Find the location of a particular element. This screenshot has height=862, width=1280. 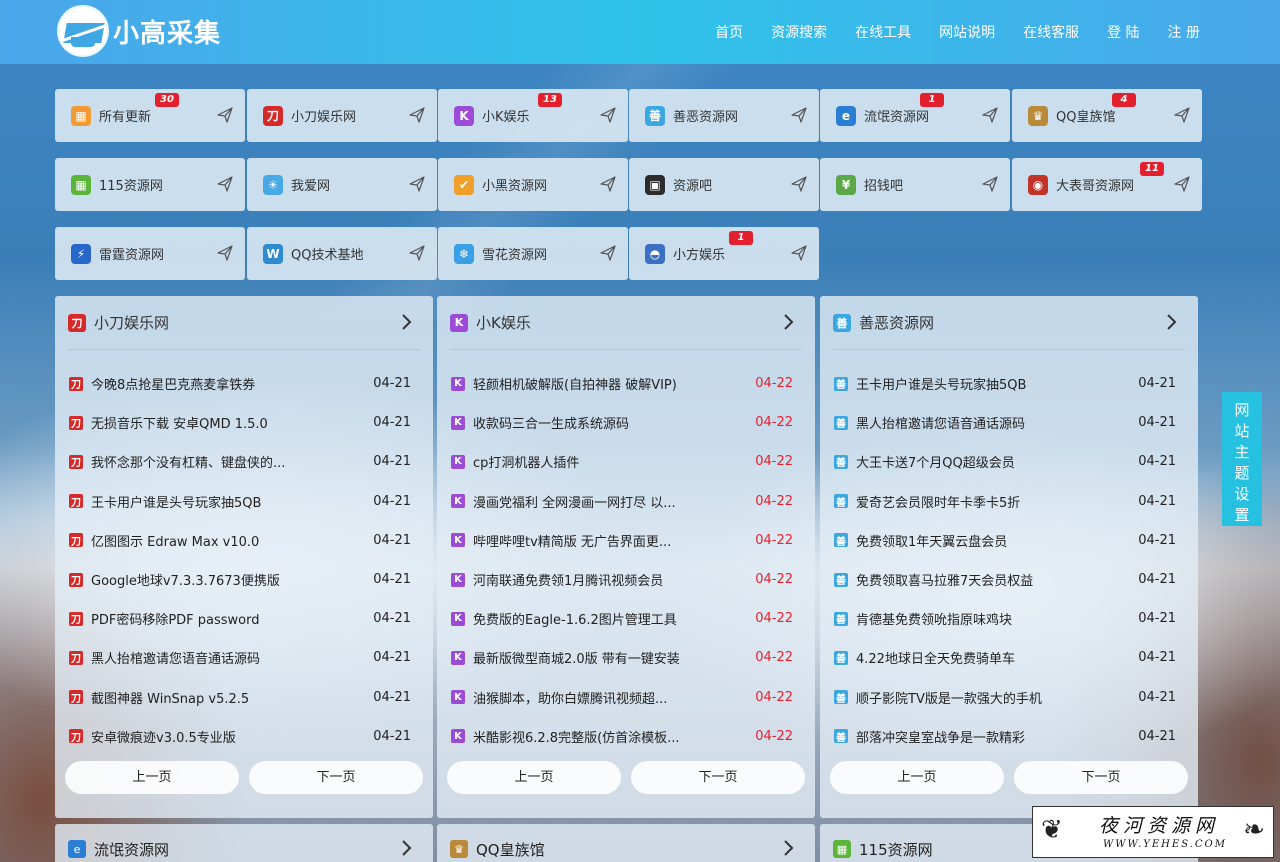

site-tile: ✔ 小黑资源网 is located at coordinates (533, 184).